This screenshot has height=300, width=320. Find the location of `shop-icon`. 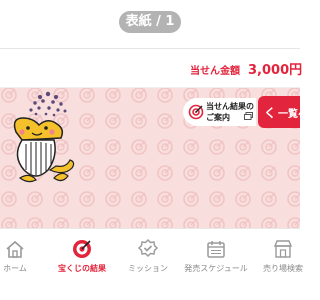

shop-icon is located at coordinates (283, 249).